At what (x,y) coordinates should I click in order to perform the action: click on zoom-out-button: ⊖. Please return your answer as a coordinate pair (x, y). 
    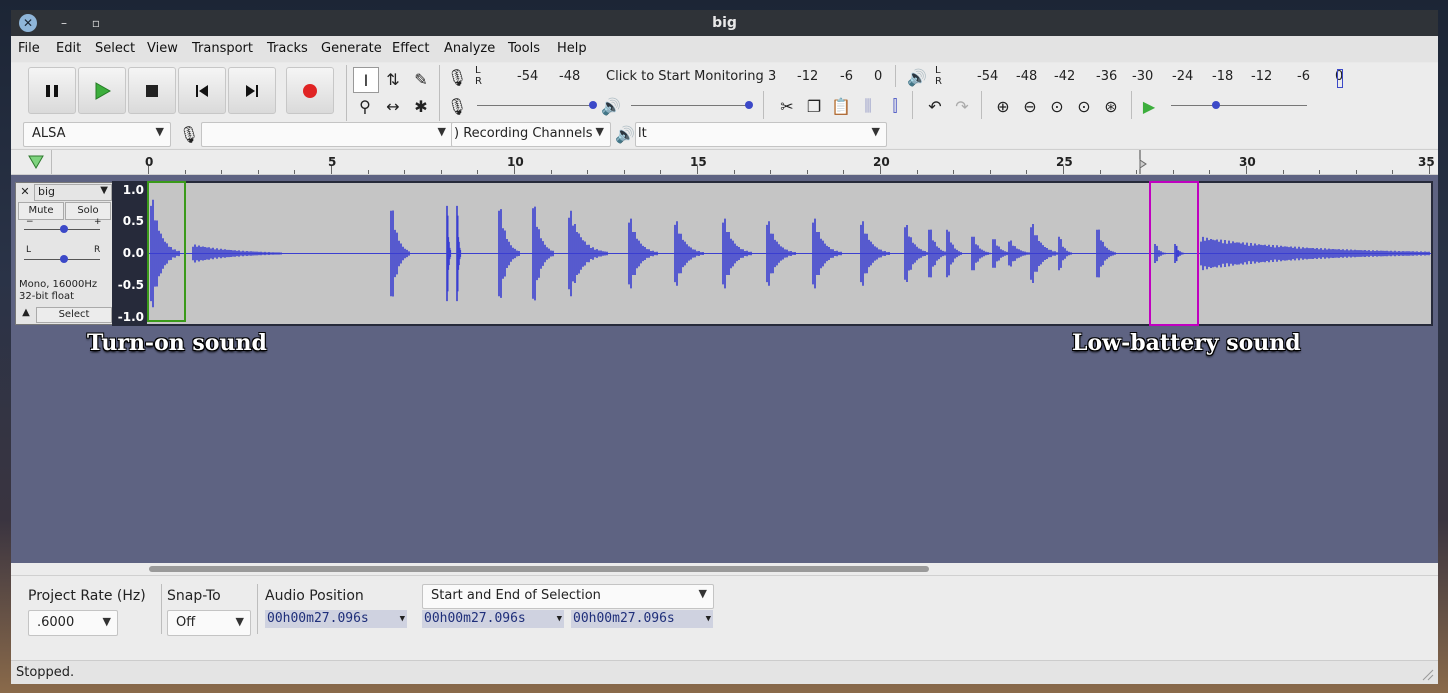
    Looking at the image, I should click on (1030, 106).